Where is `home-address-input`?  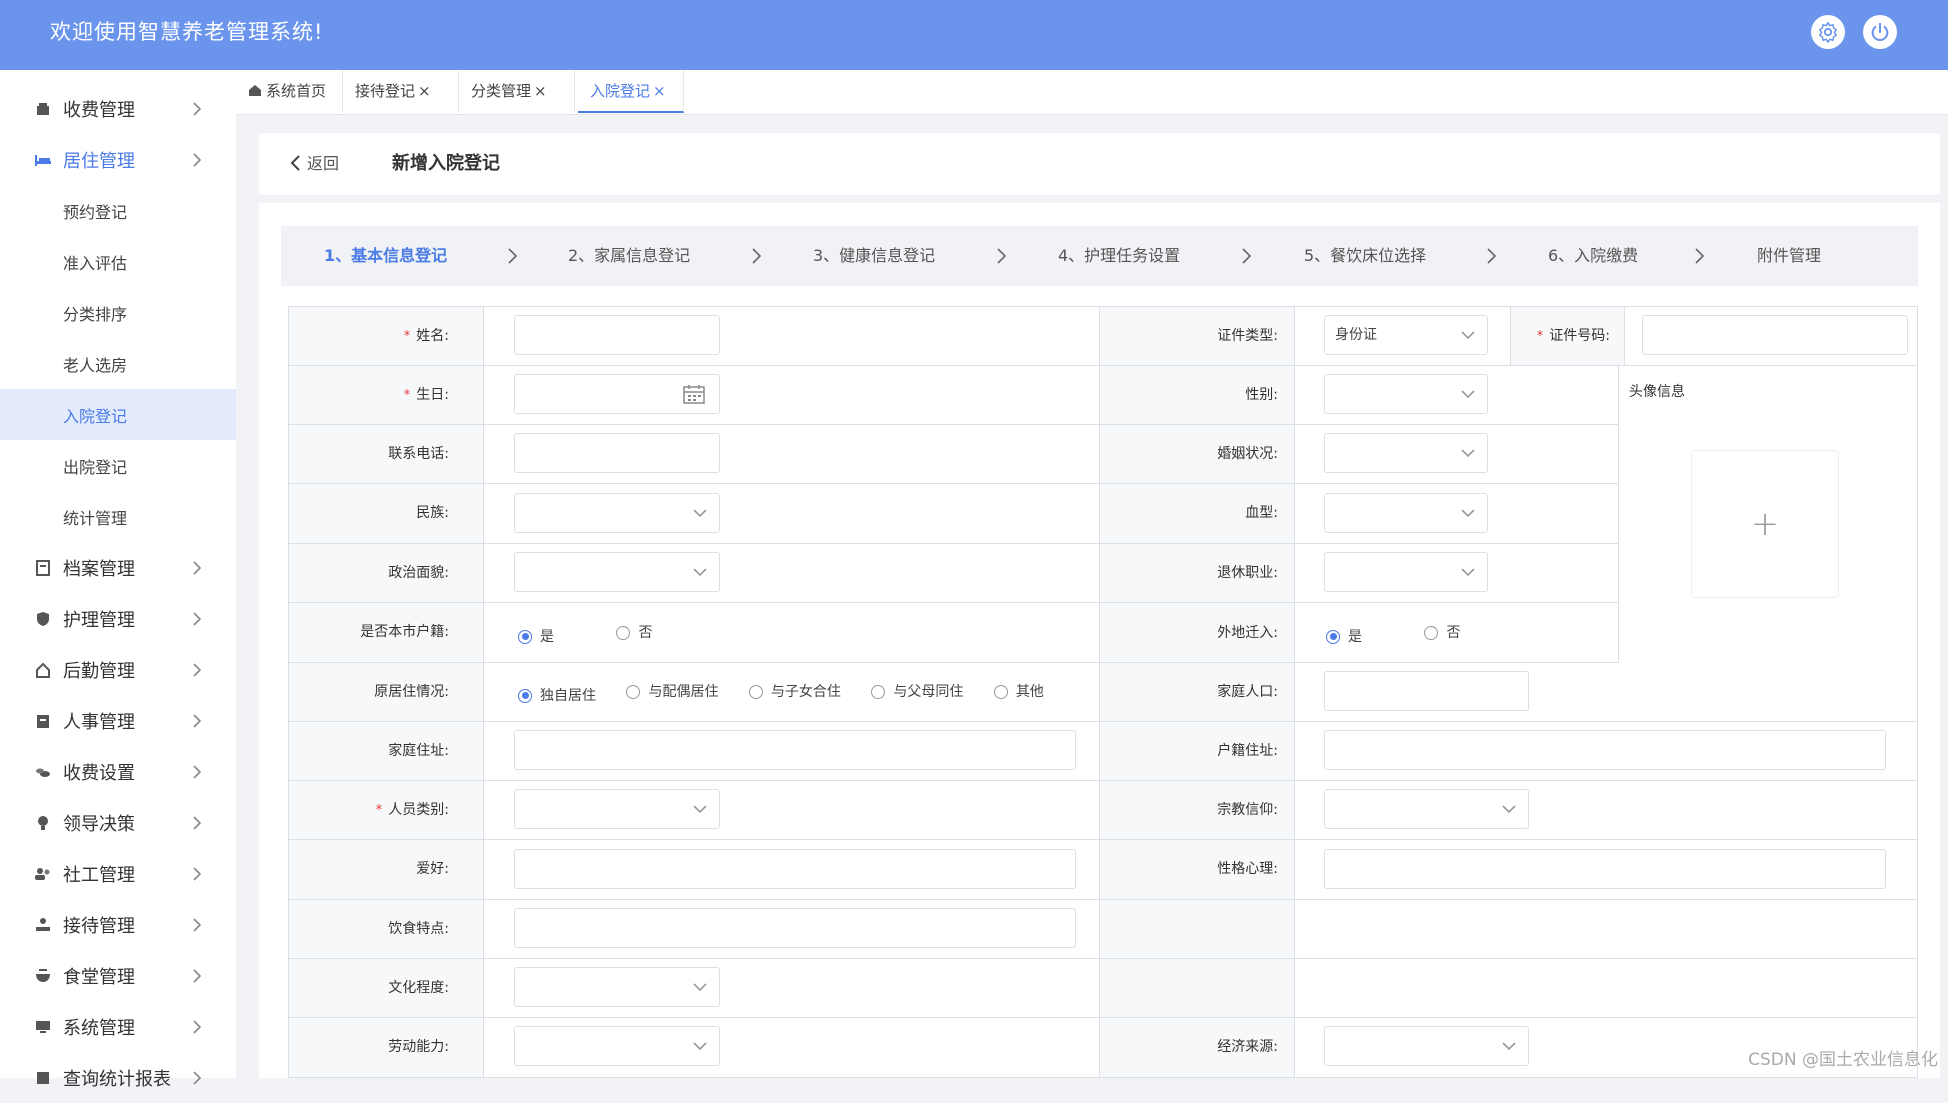 home-address-input is located at coordinates (795, 750).